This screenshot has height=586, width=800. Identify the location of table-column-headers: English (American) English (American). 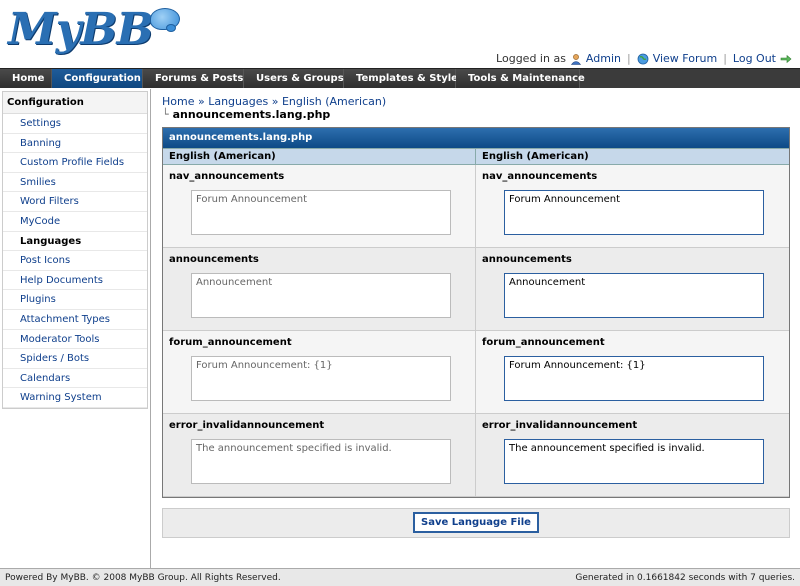
(476, 156).